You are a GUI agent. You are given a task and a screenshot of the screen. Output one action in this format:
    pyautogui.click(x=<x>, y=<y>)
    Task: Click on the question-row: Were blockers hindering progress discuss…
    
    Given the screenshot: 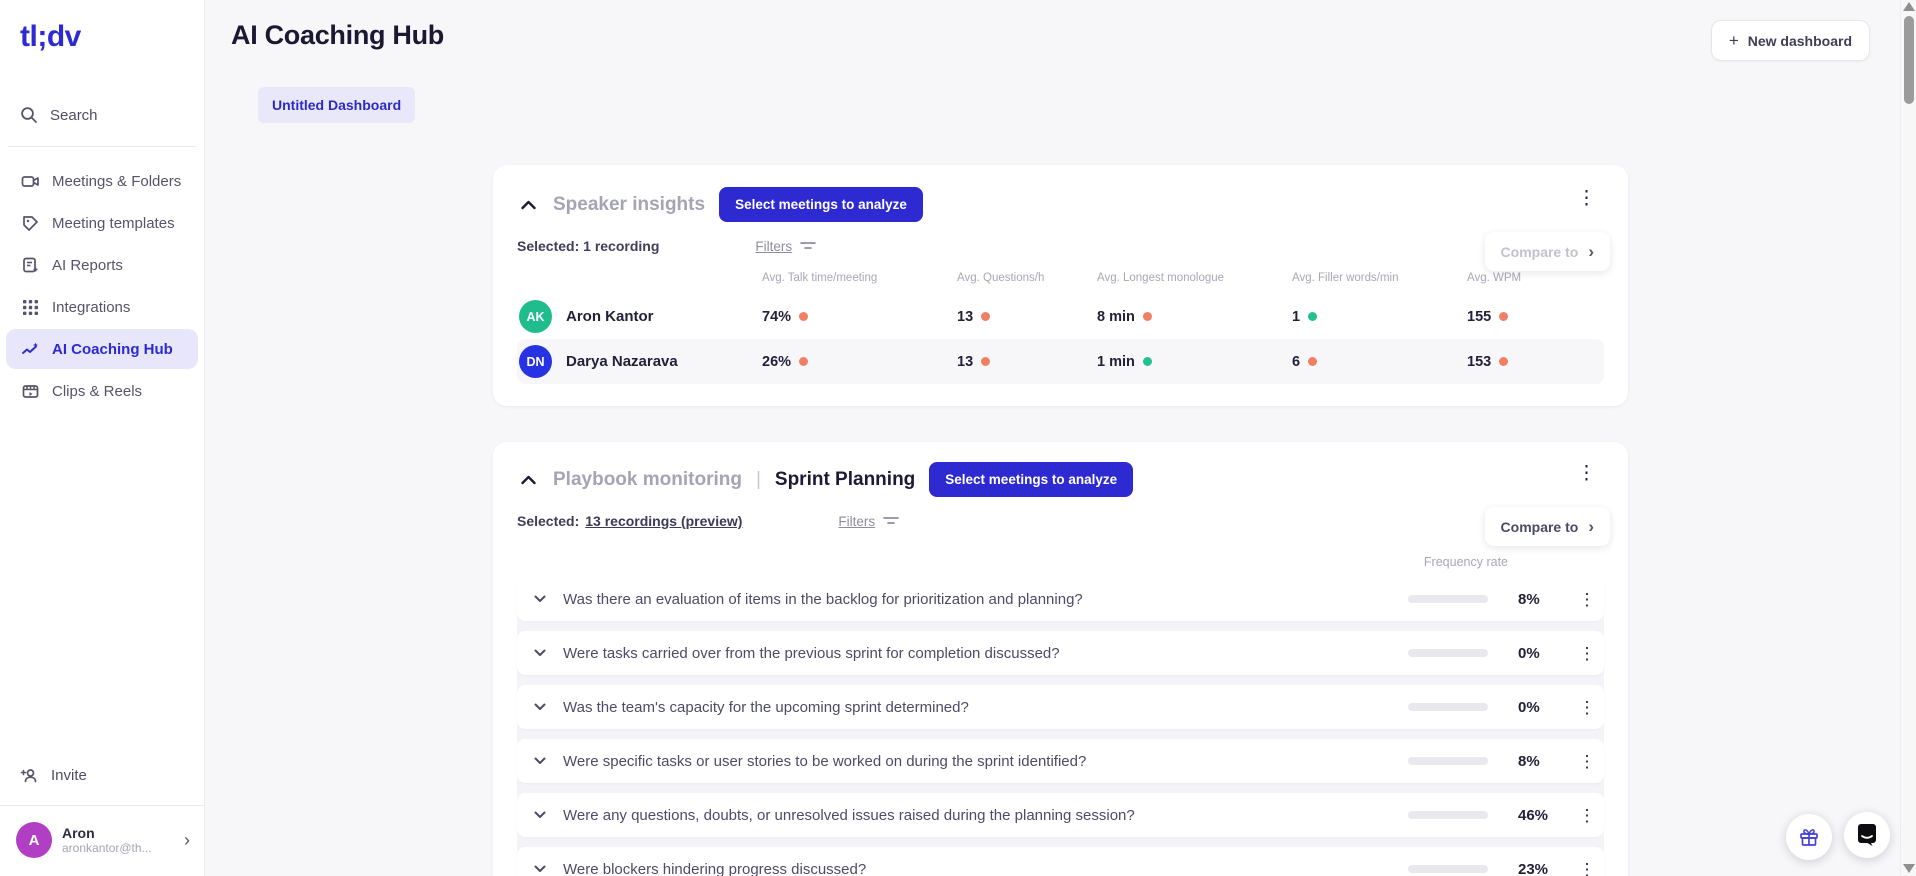 What is the action you would take?
    pyautogui.click(x=1060, y=861)
    